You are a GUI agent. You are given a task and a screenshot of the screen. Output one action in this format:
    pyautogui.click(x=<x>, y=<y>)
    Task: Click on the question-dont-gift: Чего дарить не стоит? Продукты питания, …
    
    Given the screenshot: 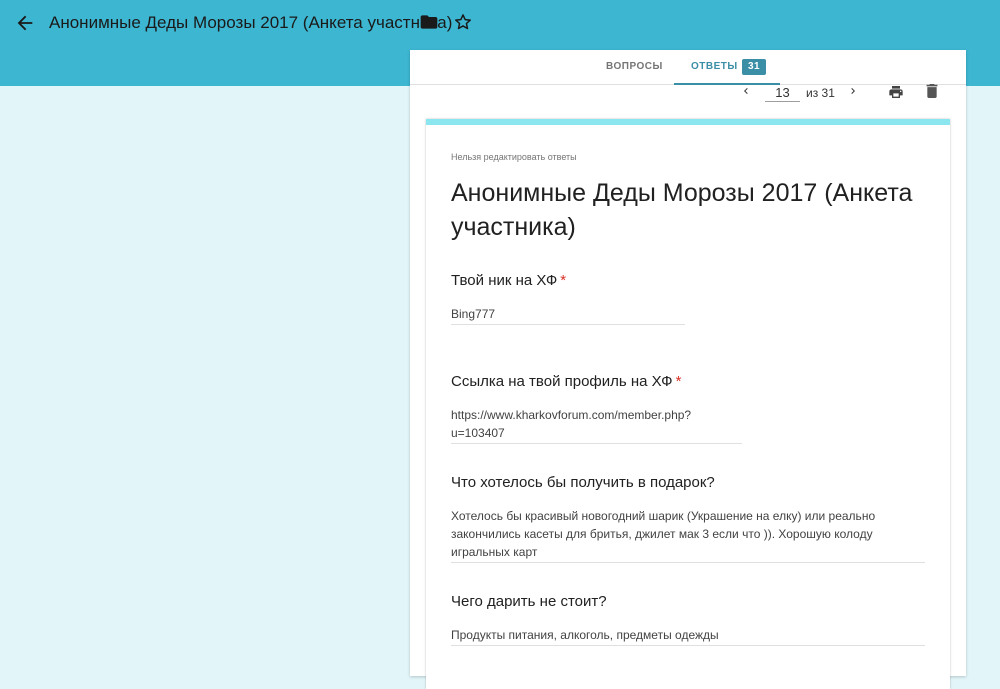 What is the action you would take?
    pyautogui.click(x=688, y=619)
    